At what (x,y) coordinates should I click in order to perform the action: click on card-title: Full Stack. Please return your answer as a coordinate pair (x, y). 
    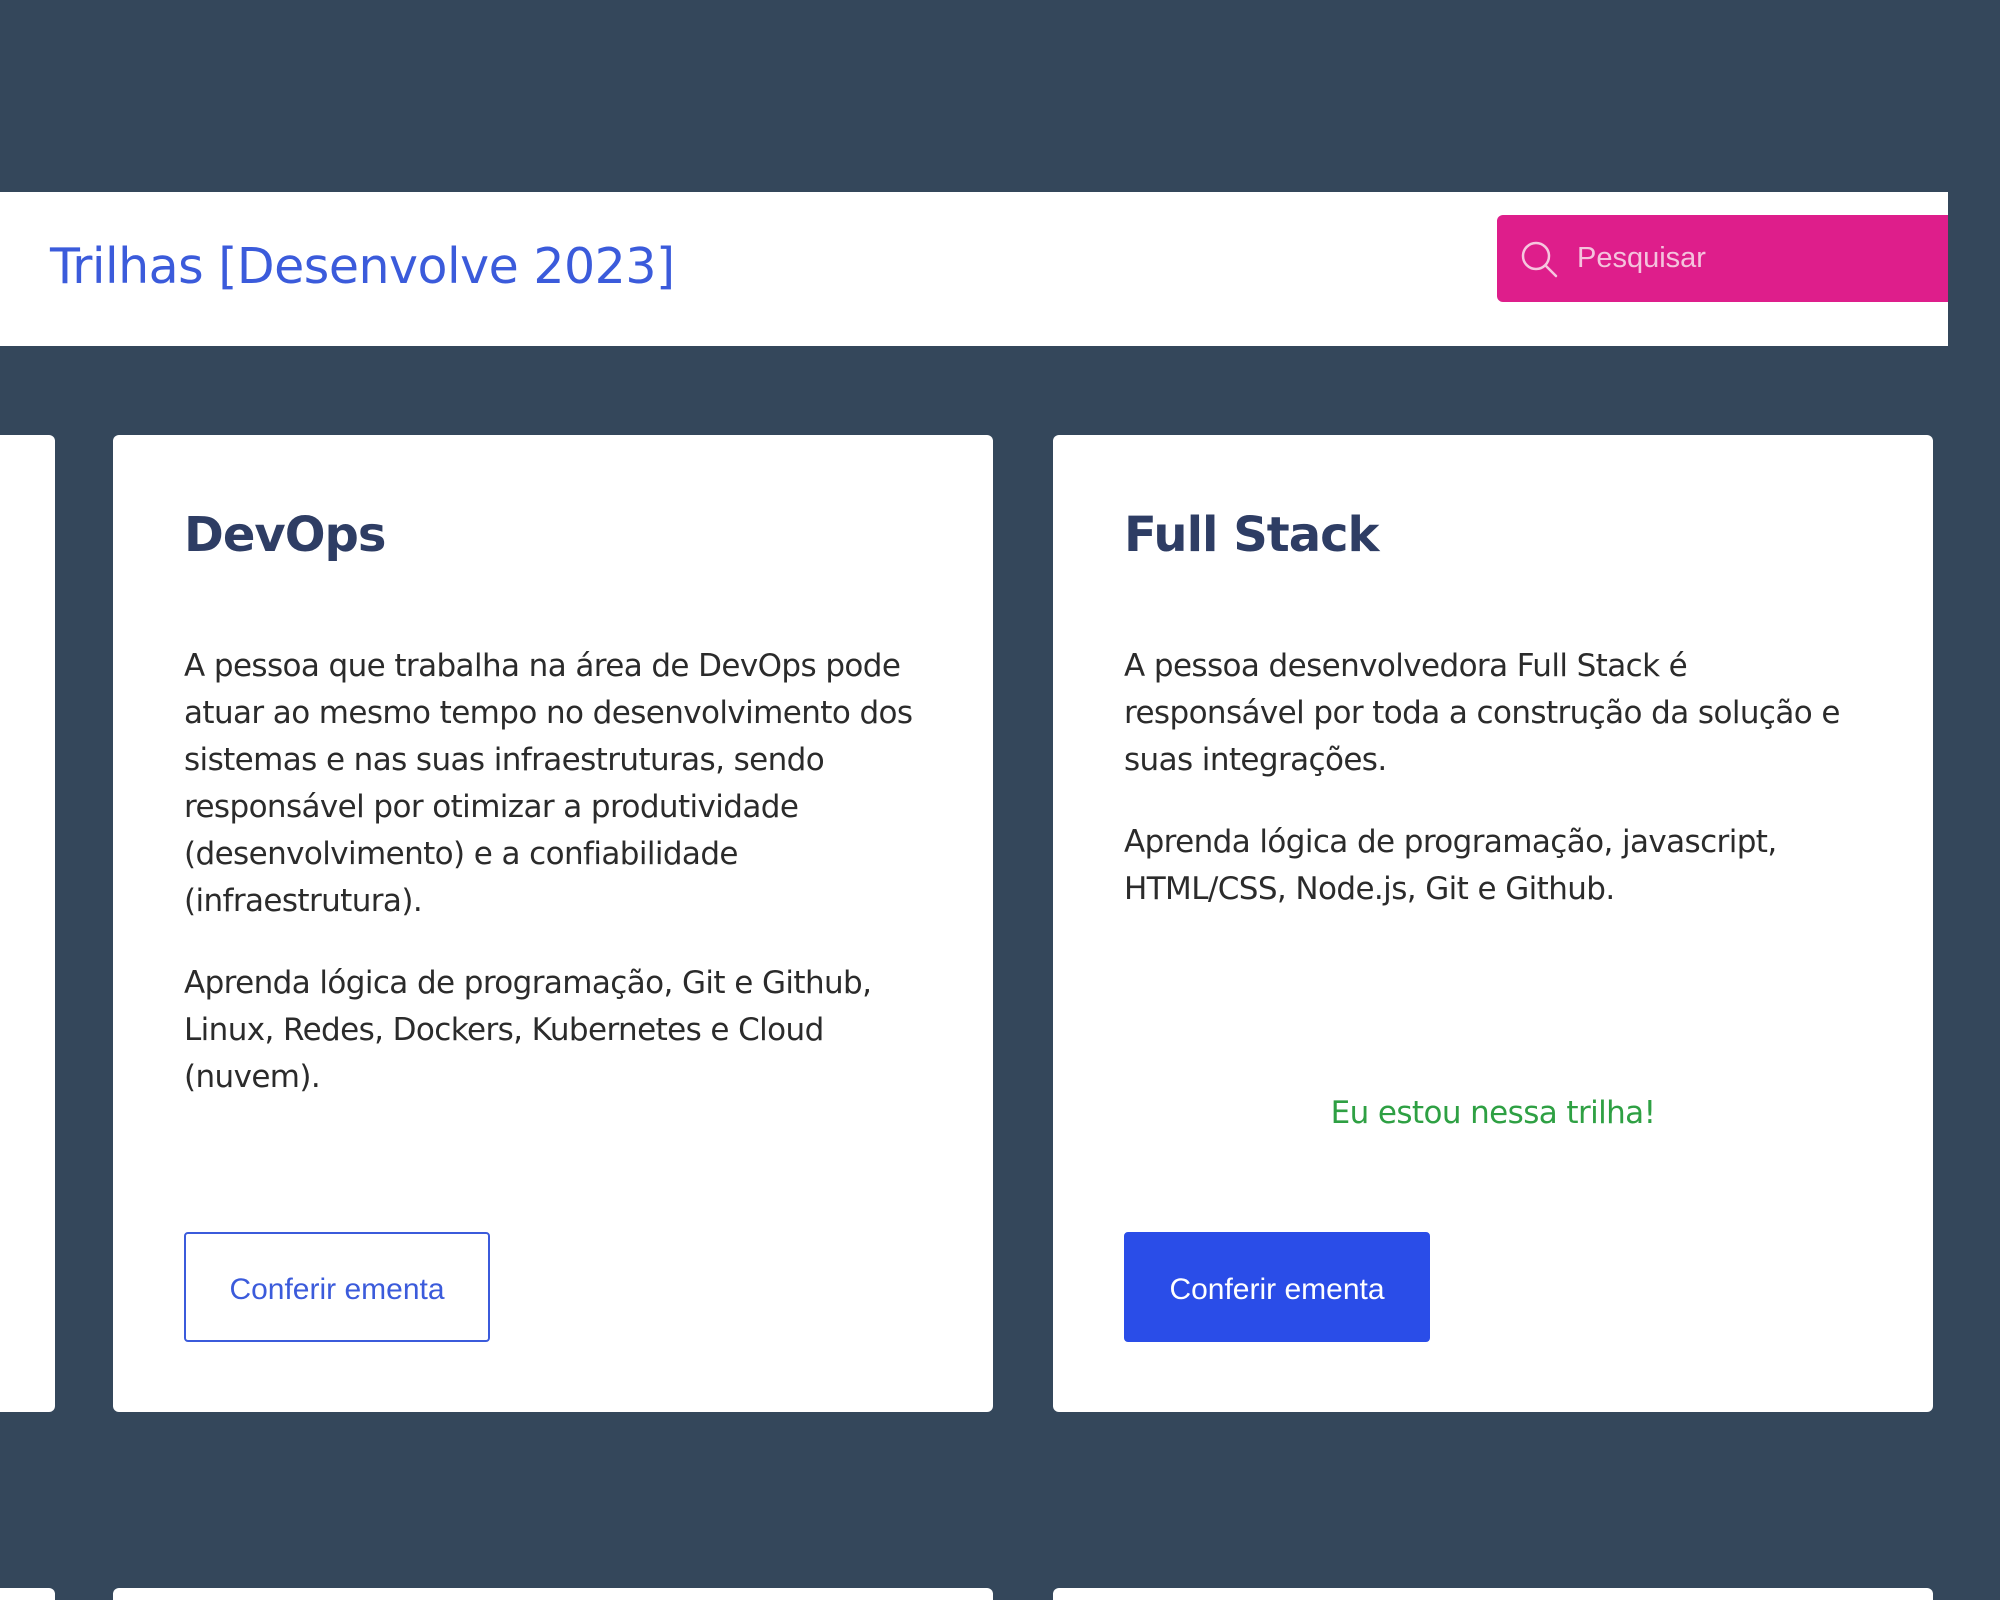
    Looking at the image, I should click on (1251, 535).